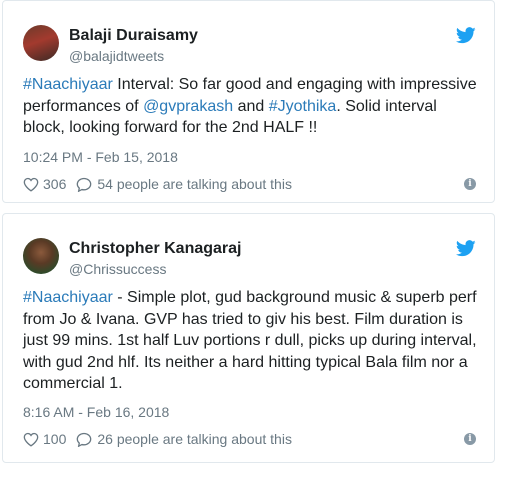 The height and width of the screenshot is (480, 529). I want to click on tweet-actions: 100 26 people are talking about this, so click(157, 439).